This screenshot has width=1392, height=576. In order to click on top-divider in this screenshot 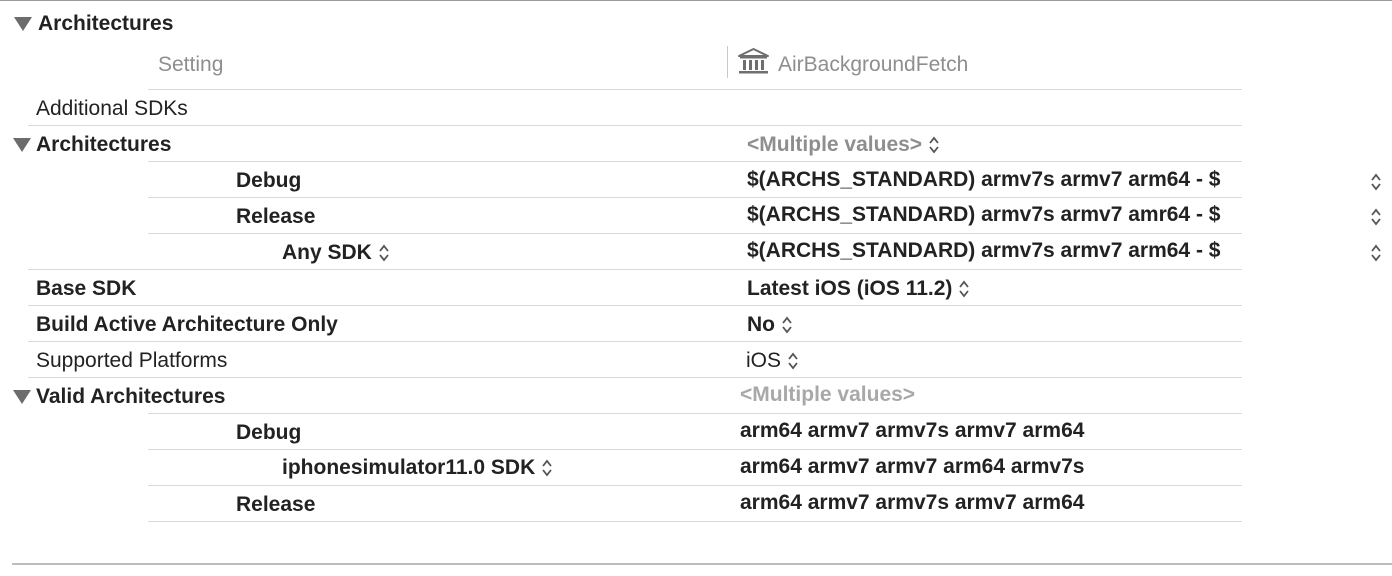, I will do `click(696, 0)`.